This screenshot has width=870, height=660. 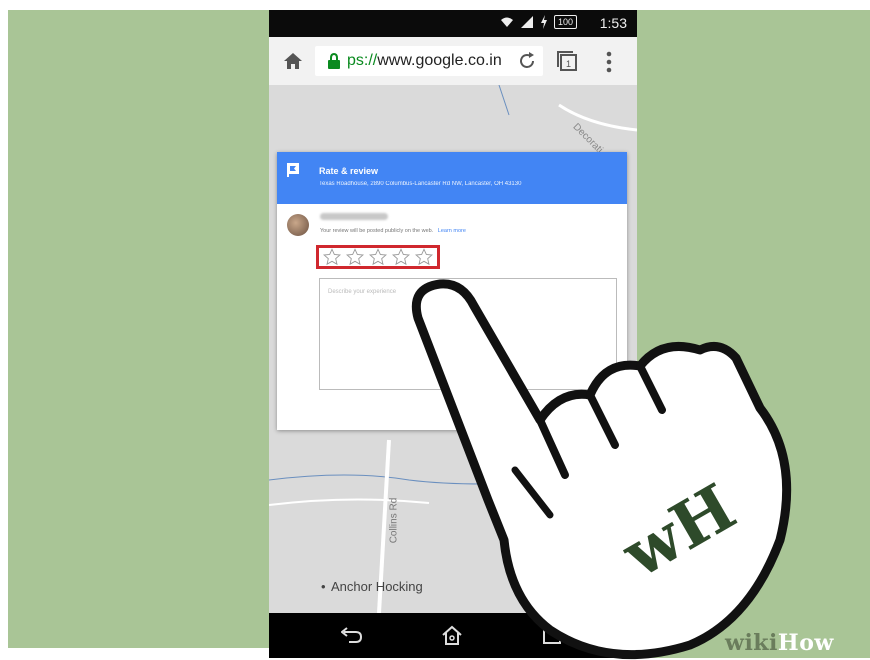 I want to click on wikihow-wiki: wiki, so click(x=751, y=643).